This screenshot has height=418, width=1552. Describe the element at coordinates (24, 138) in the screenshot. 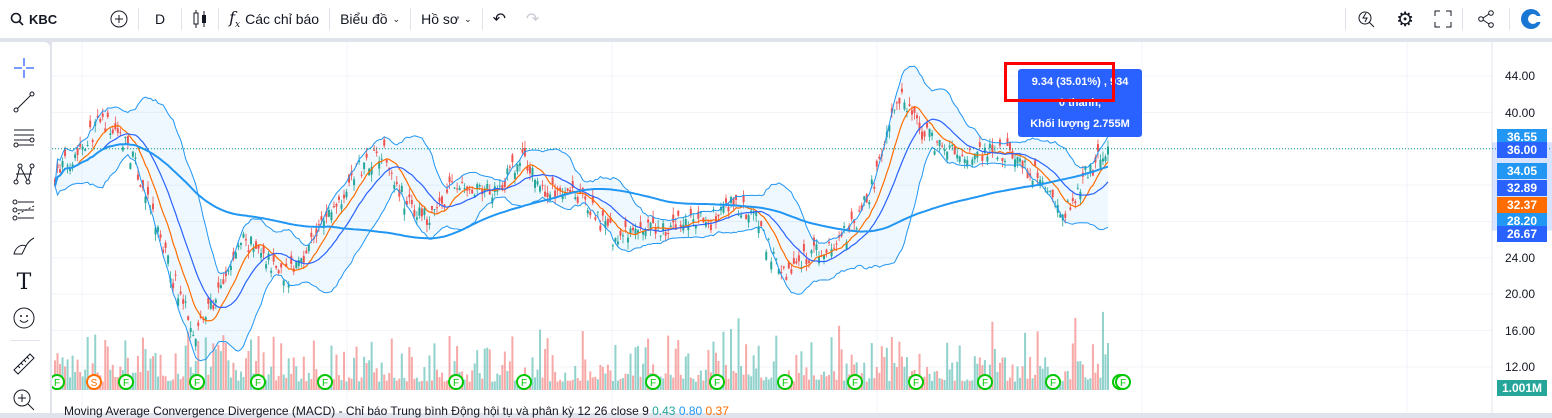

I see `fib-tool` at that location.